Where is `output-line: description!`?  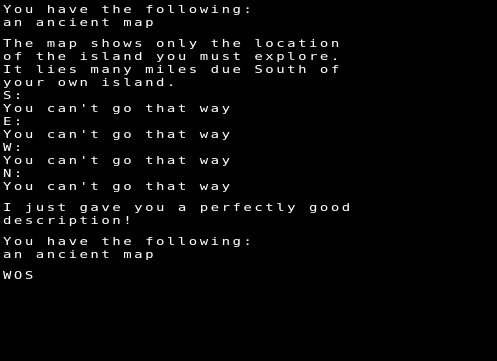 output-line: description! is located at coordinates (69, 221).